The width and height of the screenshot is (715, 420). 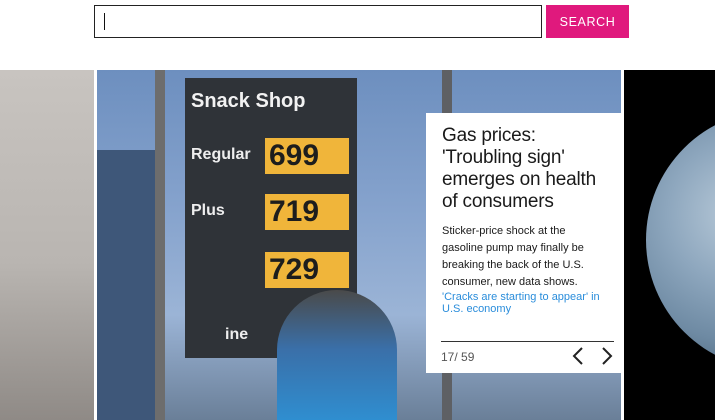 What do you see at coordinates (248, 101) in the screenshot?
I see `sign-title: Snack Shop` at bounding box center [248, 101].